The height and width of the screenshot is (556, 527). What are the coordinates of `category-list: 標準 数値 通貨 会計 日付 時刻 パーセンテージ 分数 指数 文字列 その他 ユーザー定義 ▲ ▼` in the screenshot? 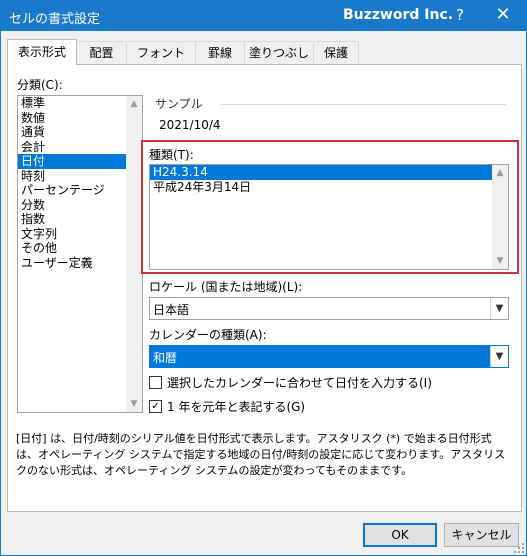 It's located at (80, 254).